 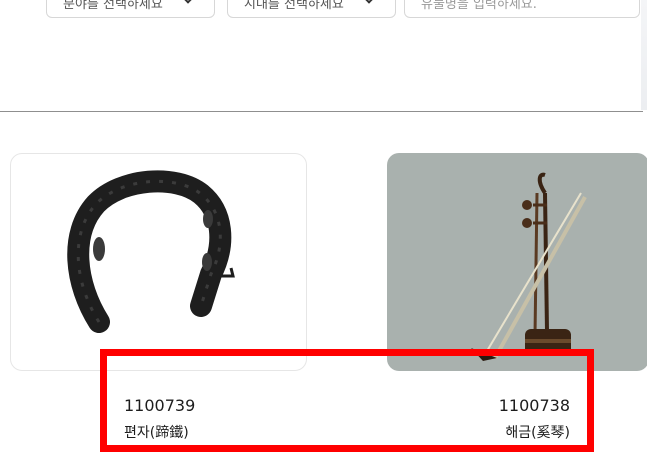 I want to click on search-input: 유물명을 입력하세요., so click(x=522, y=9).